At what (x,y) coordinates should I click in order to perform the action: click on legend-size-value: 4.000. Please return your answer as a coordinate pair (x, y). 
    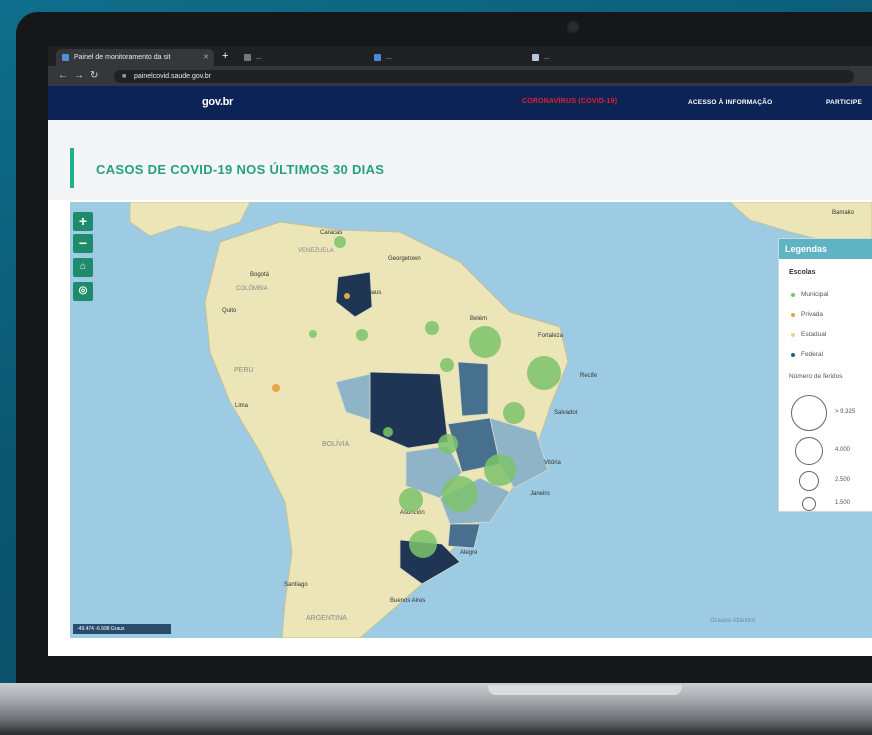
    Looking at the image, I should click on (843, 450).